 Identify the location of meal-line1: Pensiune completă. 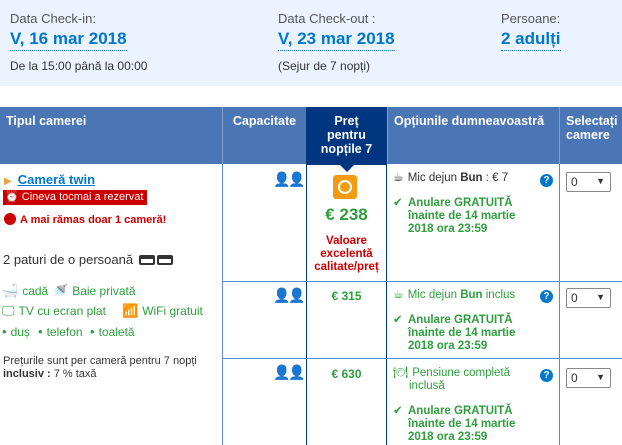
(461, 373).